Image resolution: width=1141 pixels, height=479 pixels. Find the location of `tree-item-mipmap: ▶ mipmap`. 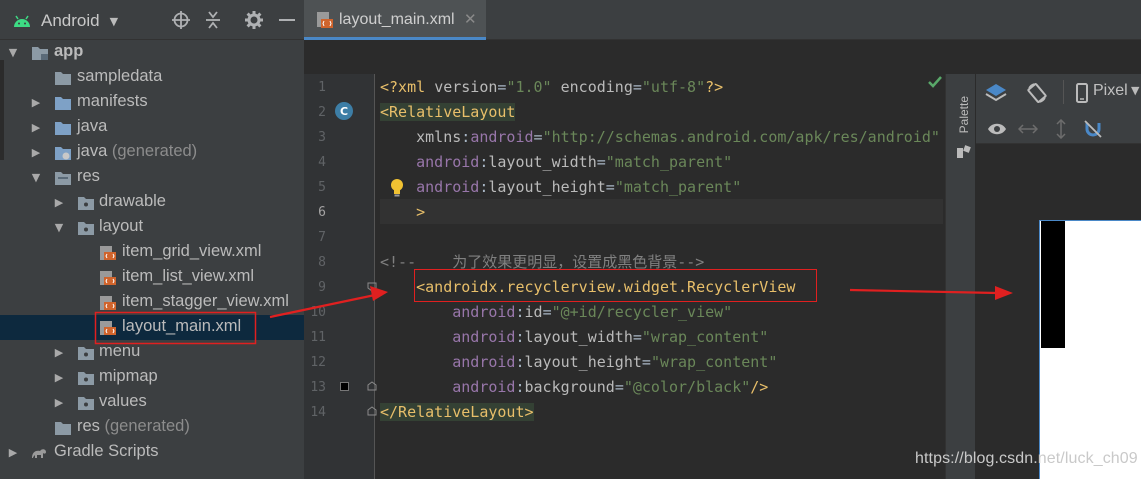

tree-item-mipmap: ▶ mipmap is located at coordinates (152, 377).